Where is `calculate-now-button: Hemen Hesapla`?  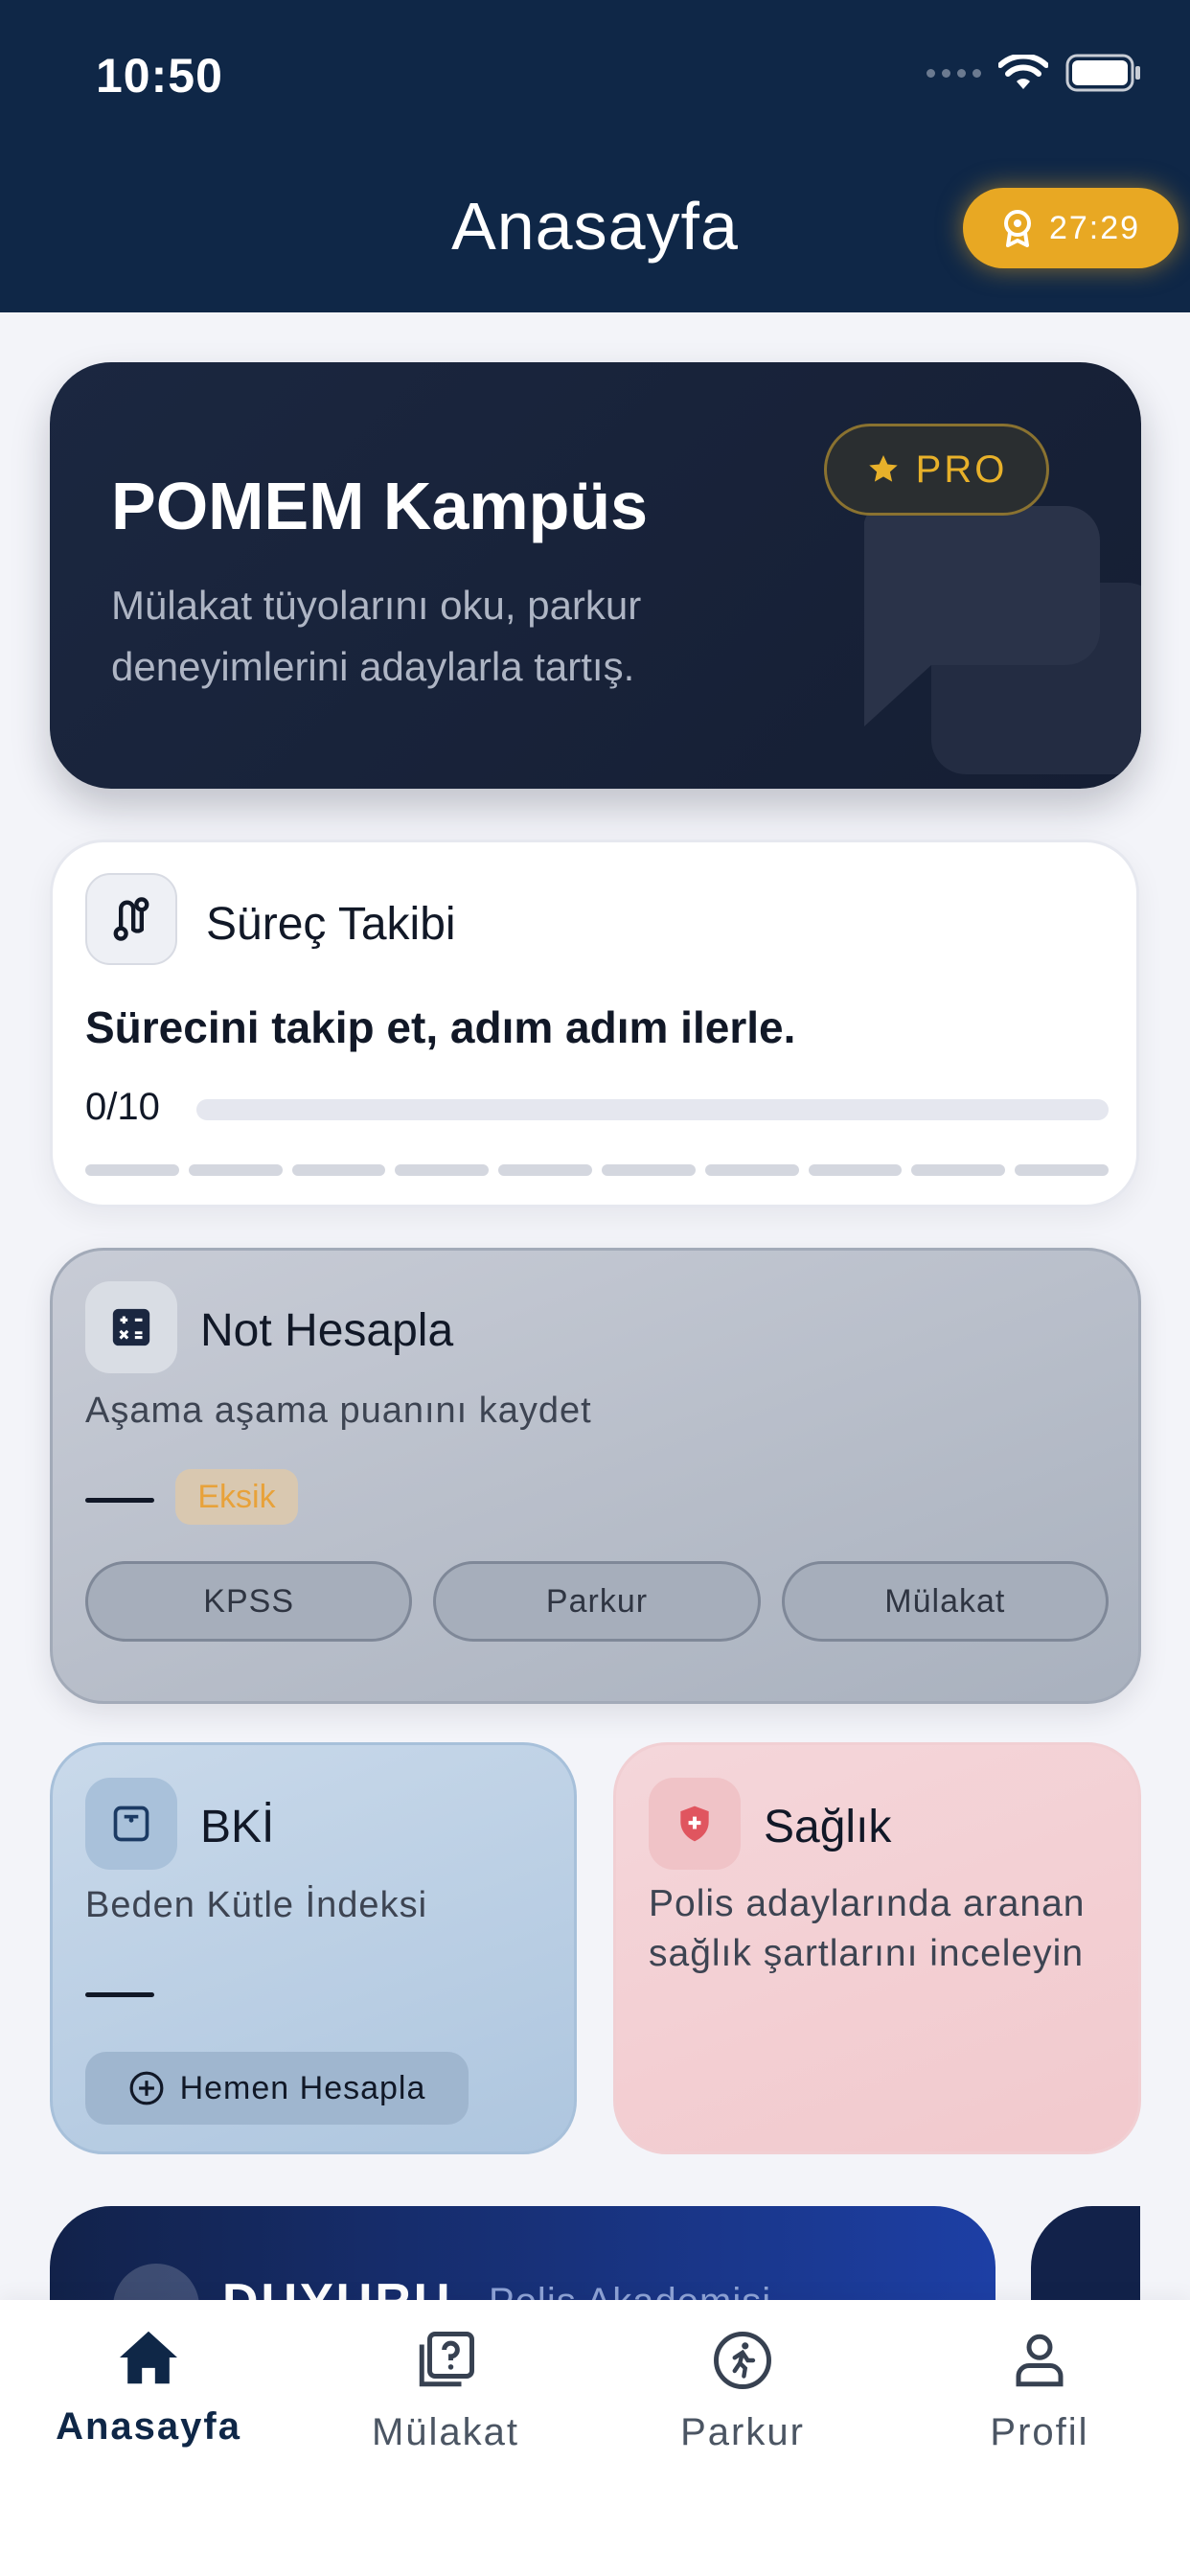
calculate-now-button: Hemen Hesapla is located at coordinates (277, 2088).